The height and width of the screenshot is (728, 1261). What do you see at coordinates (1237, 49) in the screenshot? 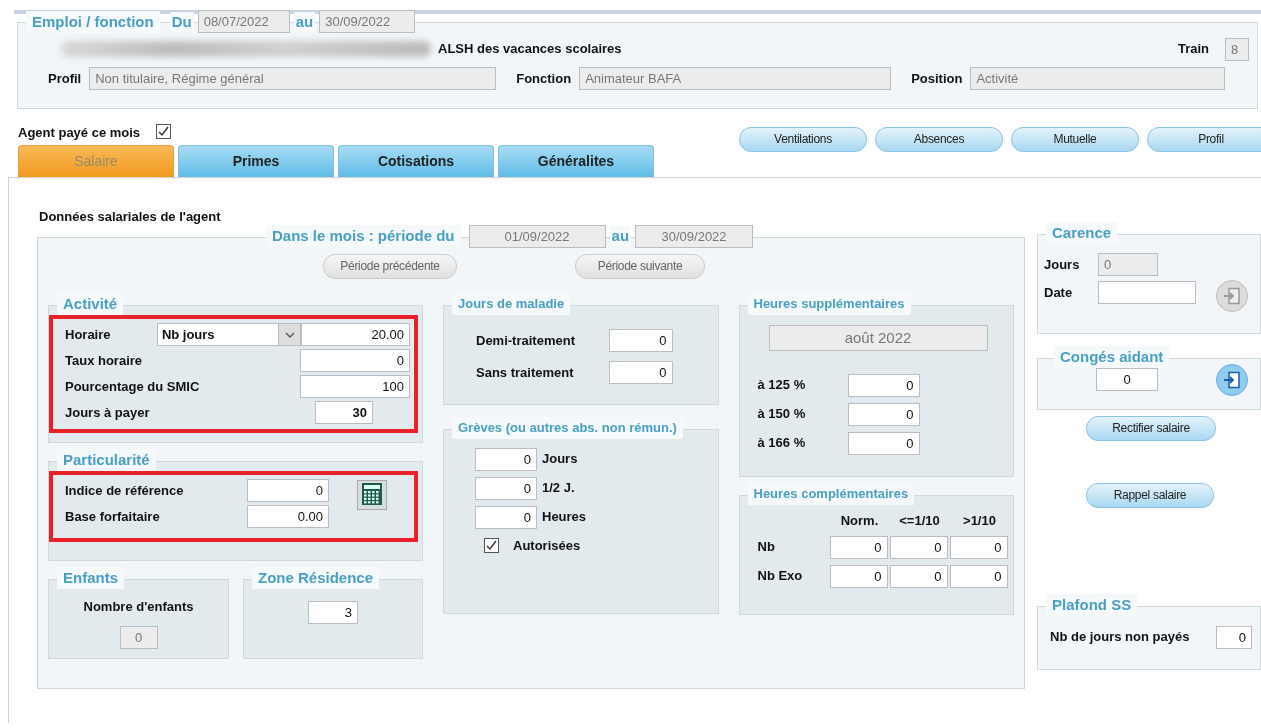
I see `input-field: 8` at bounding box center [1237, 49].